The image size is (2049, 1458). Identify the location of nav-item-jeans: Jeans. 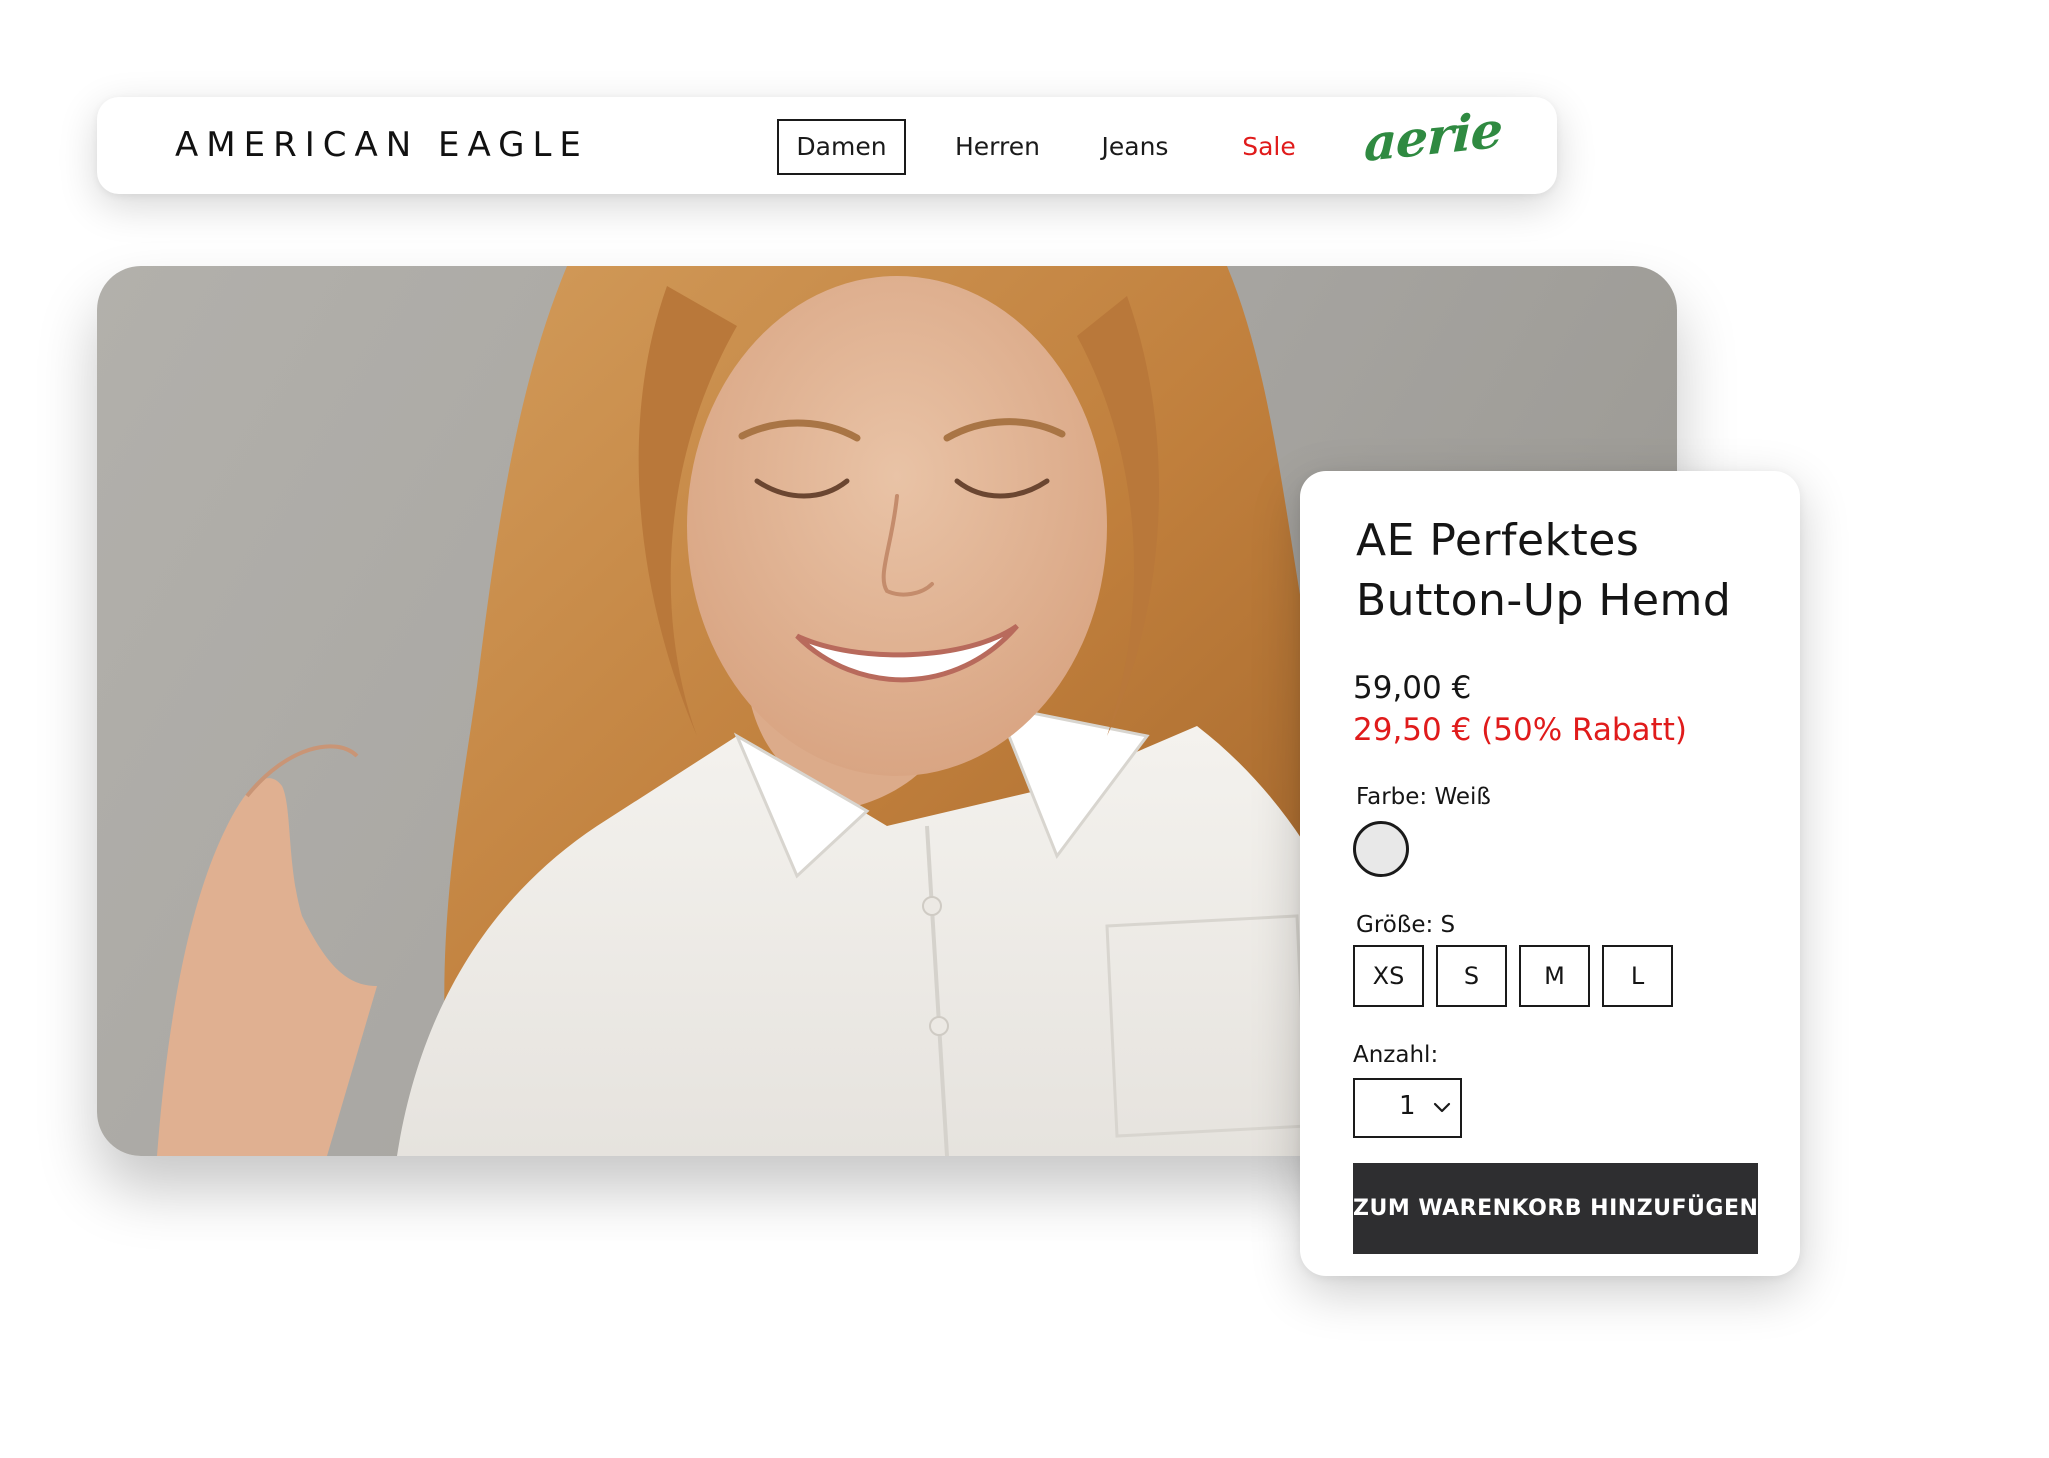
(1135, 147).